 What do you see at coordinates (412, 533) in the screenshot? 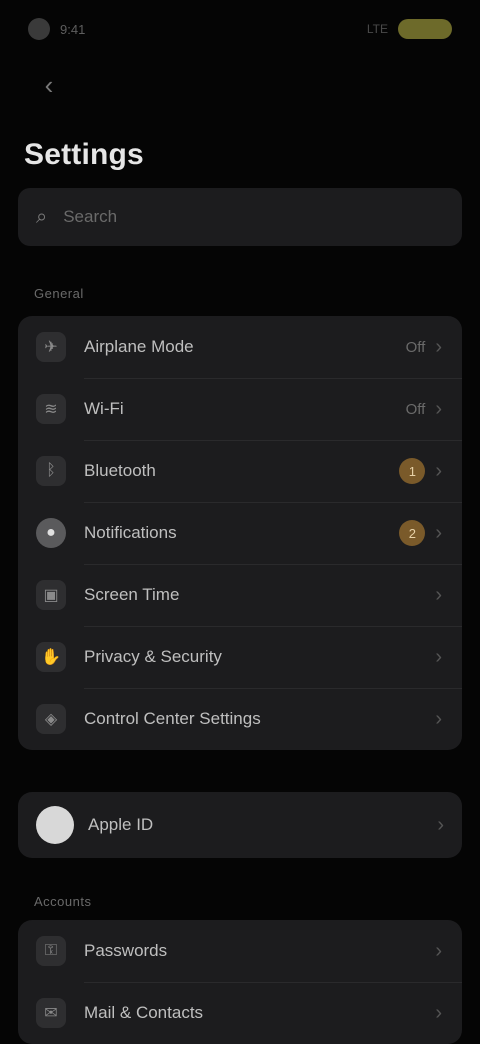
I see `notification-badge: 2` at bounding box center [412, 533].